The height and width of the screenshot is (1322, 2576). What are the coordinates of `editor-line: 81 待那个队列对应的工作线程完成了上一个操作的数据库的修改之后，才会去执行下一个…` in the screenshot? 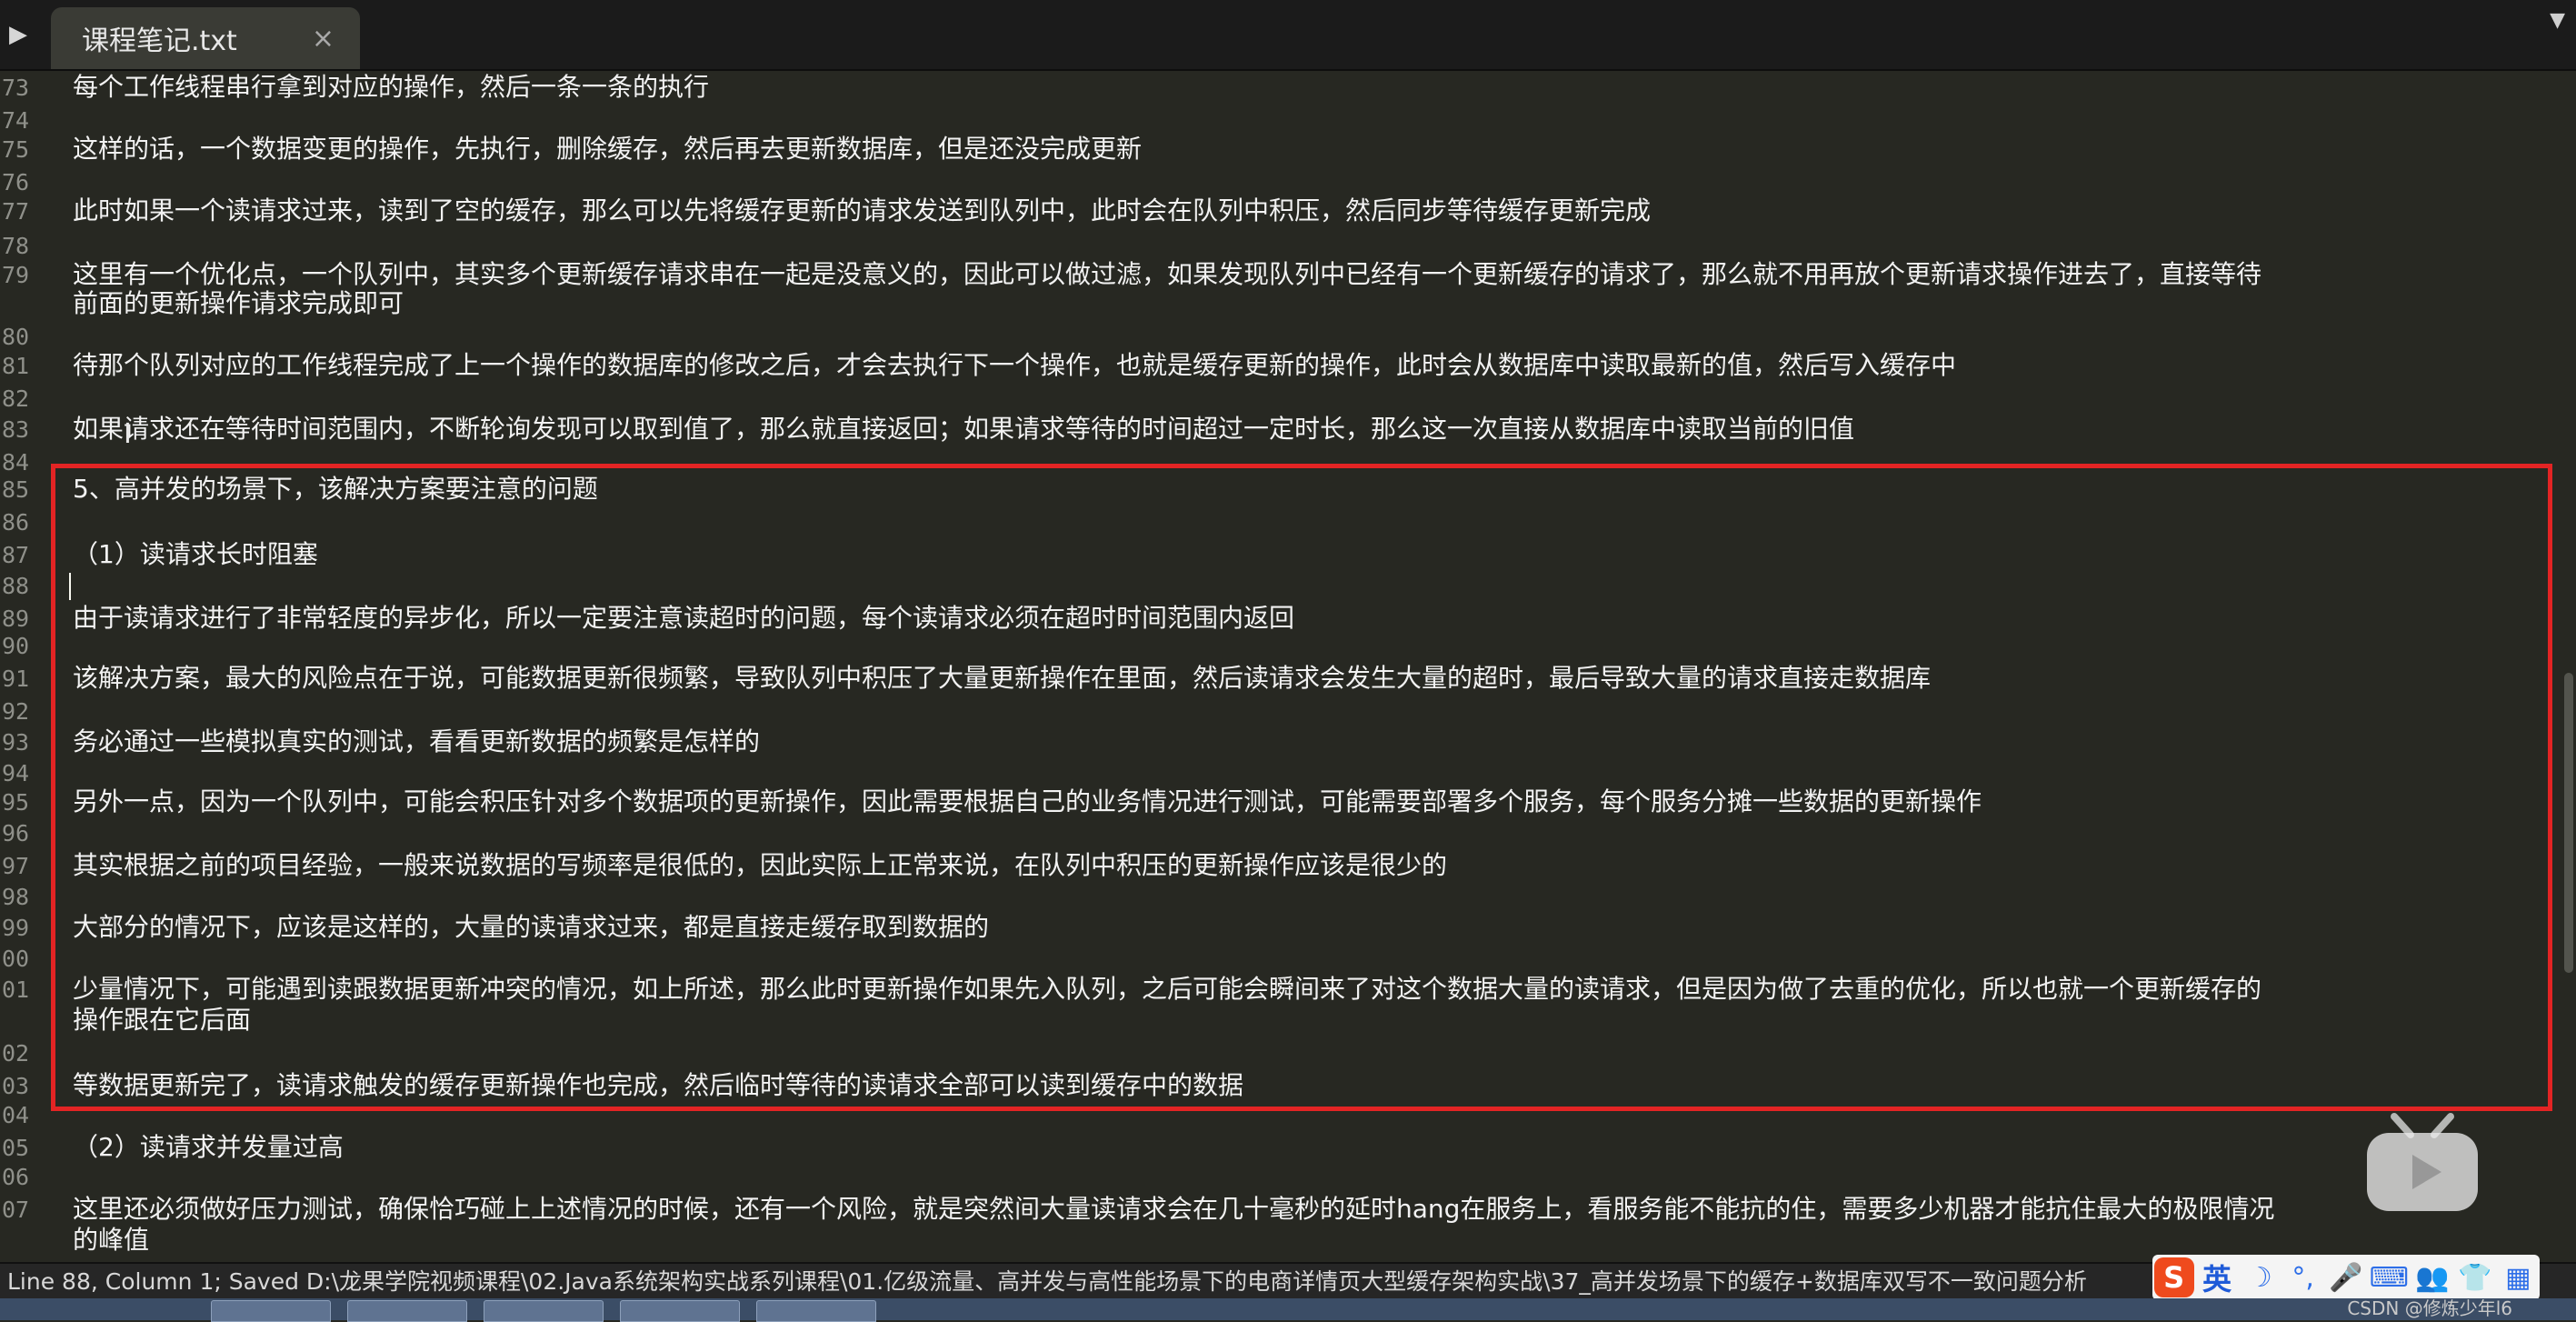 It's located at (1288, 366).